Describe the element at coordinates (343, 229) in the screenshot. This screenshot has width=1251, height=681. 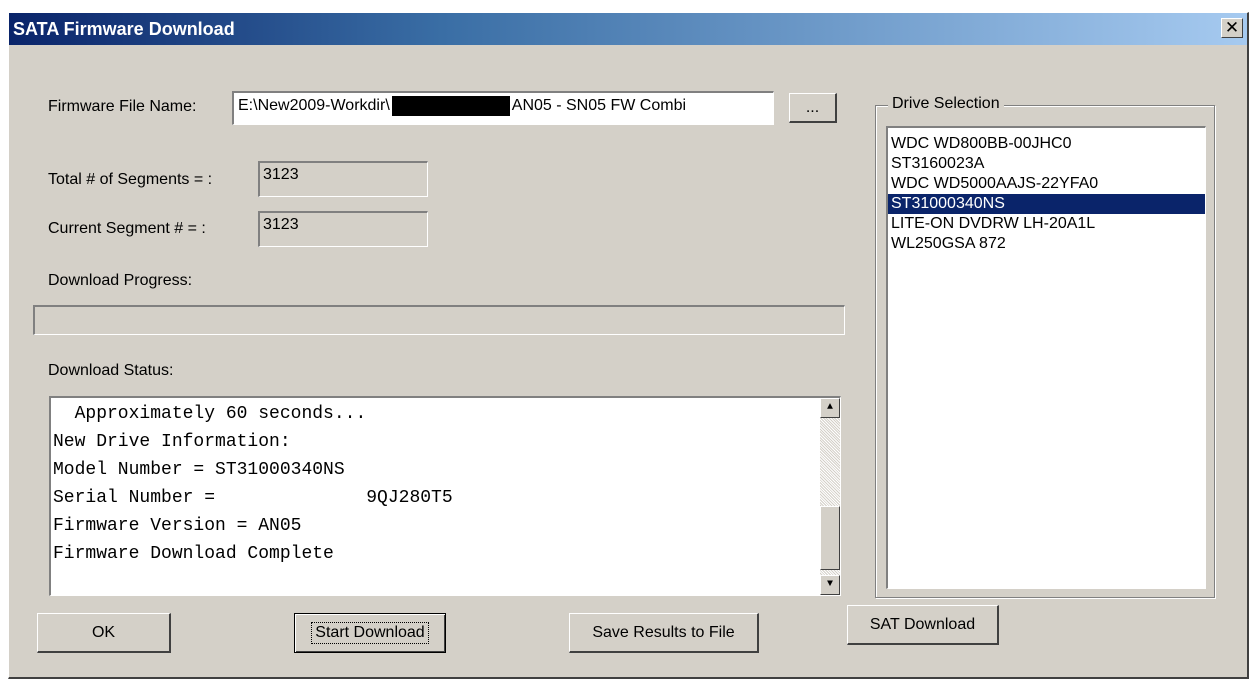
I see `current-segment-value: 3123` at that location.